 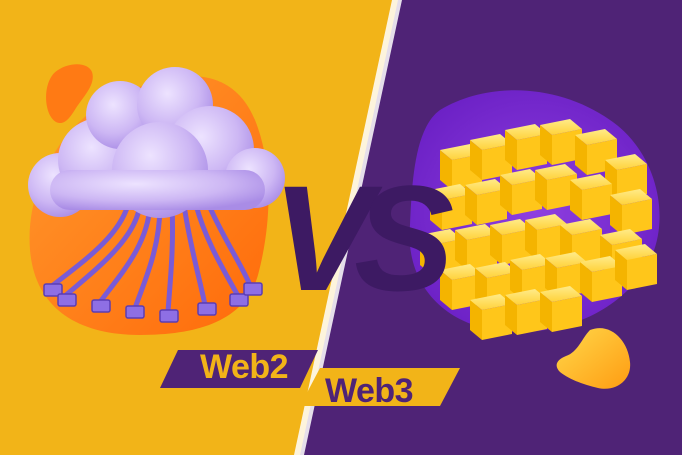 What do you see at coordinates (244, 367) in the screenshot?
I see `web2-label: Web2` at bounding box center [244, 367].